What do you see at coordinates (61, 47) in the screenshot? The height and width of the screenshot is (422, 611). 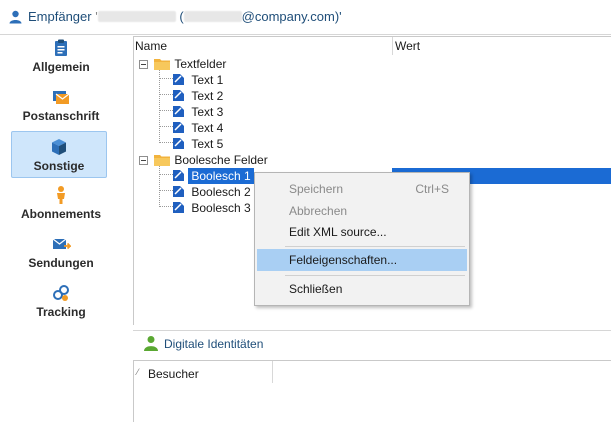 I see `clipboard-icon` at bounding box center [61, 47].